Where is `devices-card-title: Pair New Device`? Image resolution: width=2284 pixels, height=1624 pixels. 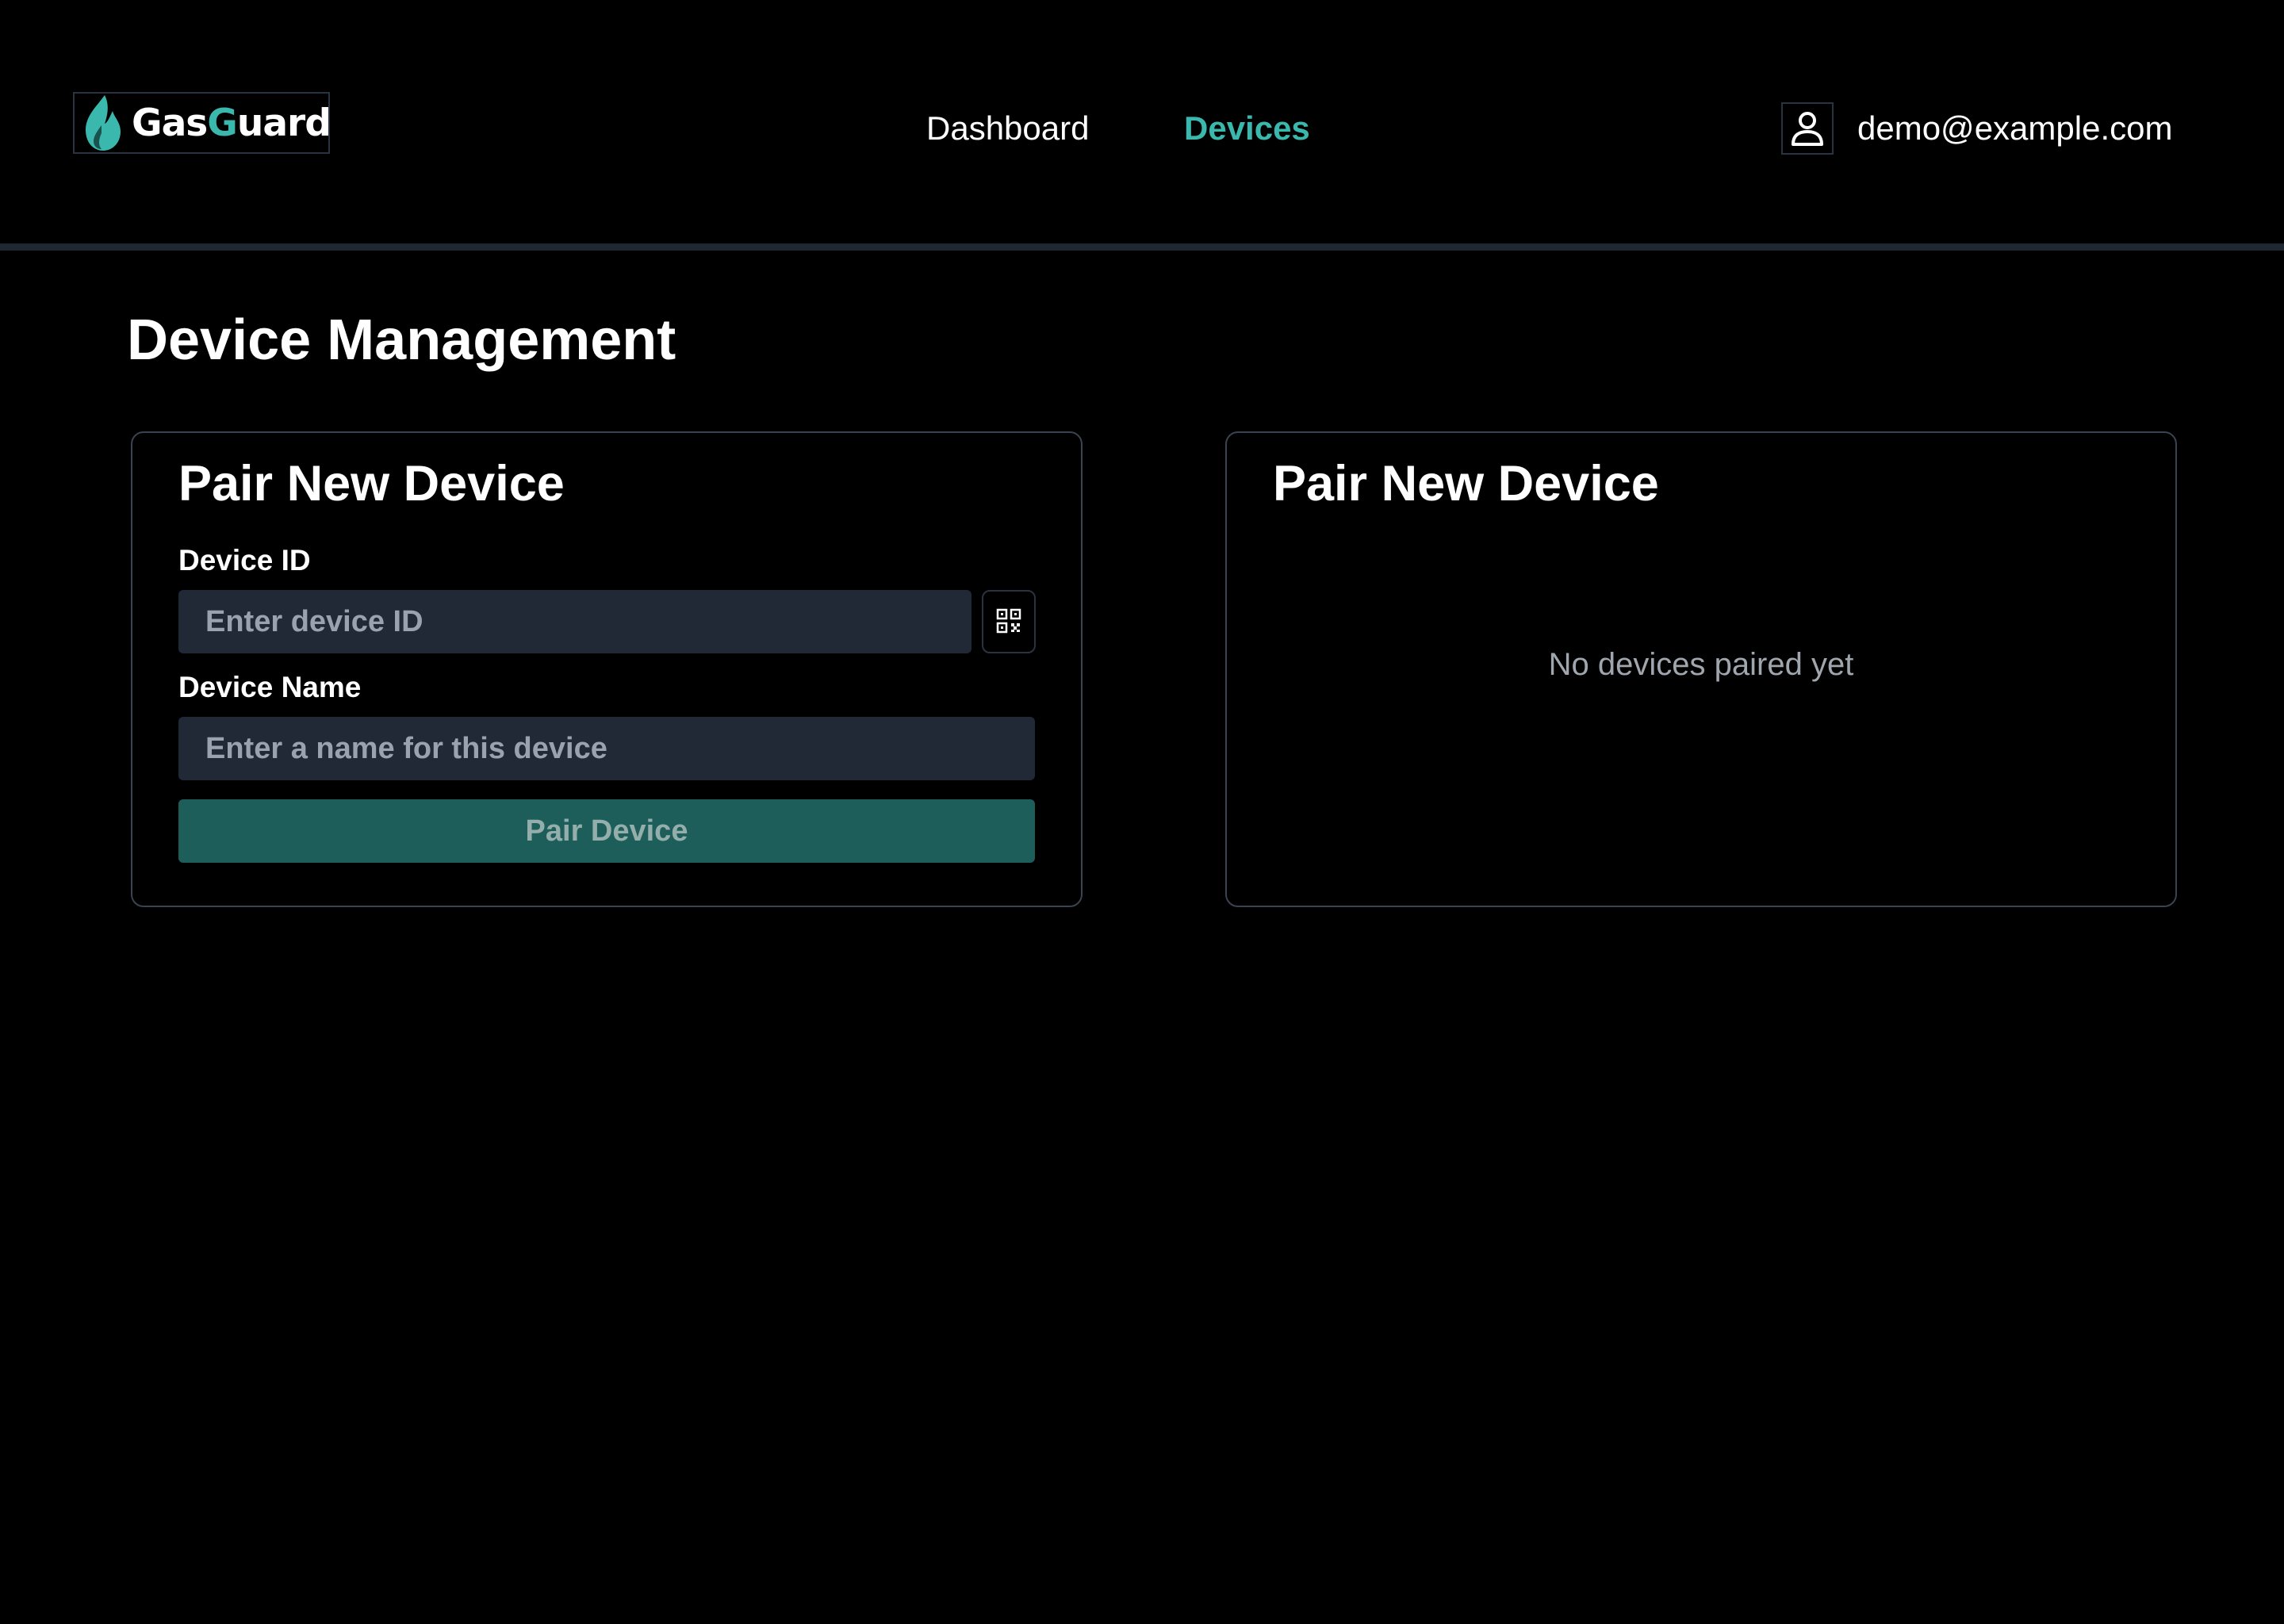
devices-card-title: Pair New Device is located at coordinates (1466, 484).